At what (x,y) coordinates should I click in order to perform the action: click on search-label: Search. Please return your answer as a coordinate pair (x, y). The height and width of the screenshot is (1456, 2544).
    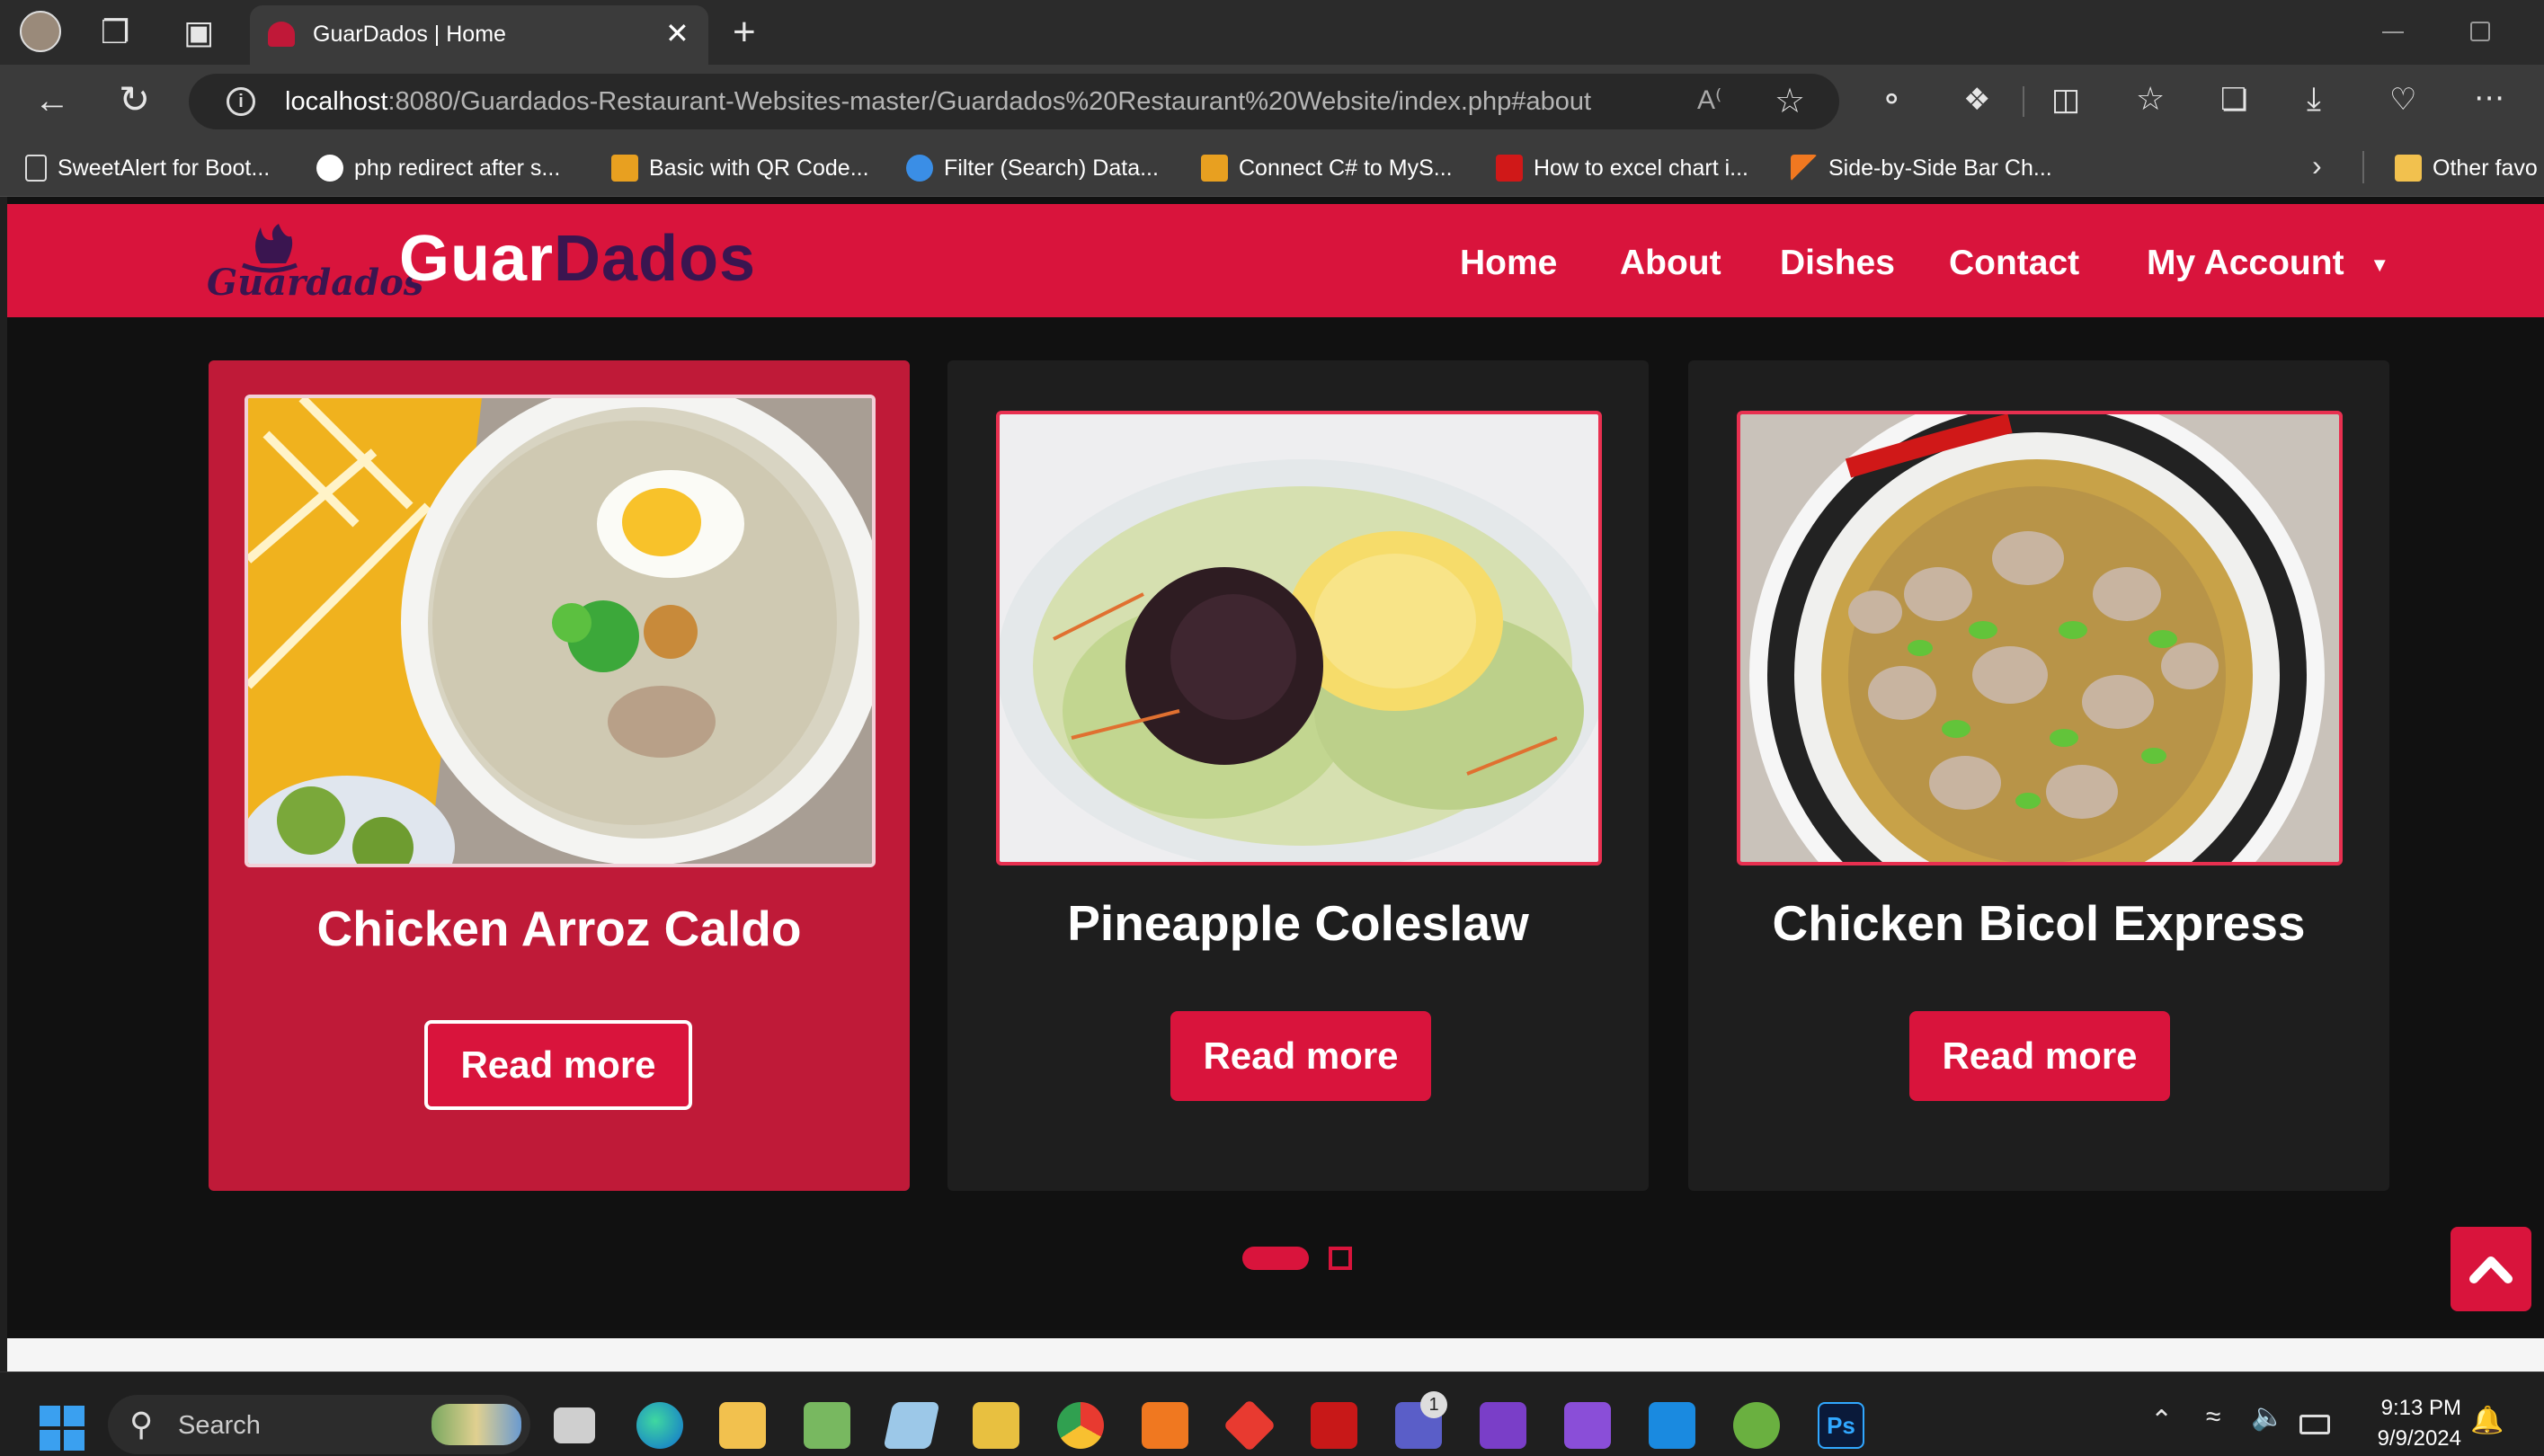
    Looking at the image, I should click on (219, 1425).